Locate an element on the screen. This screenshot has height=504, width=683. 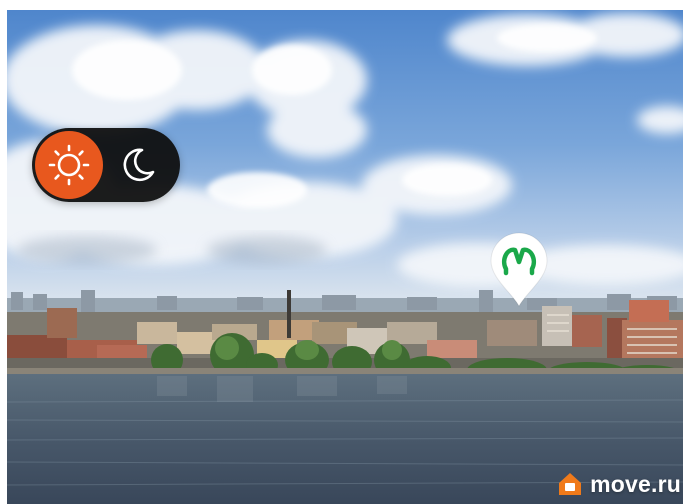
day-mode-button is located at coordinates (69, 165).